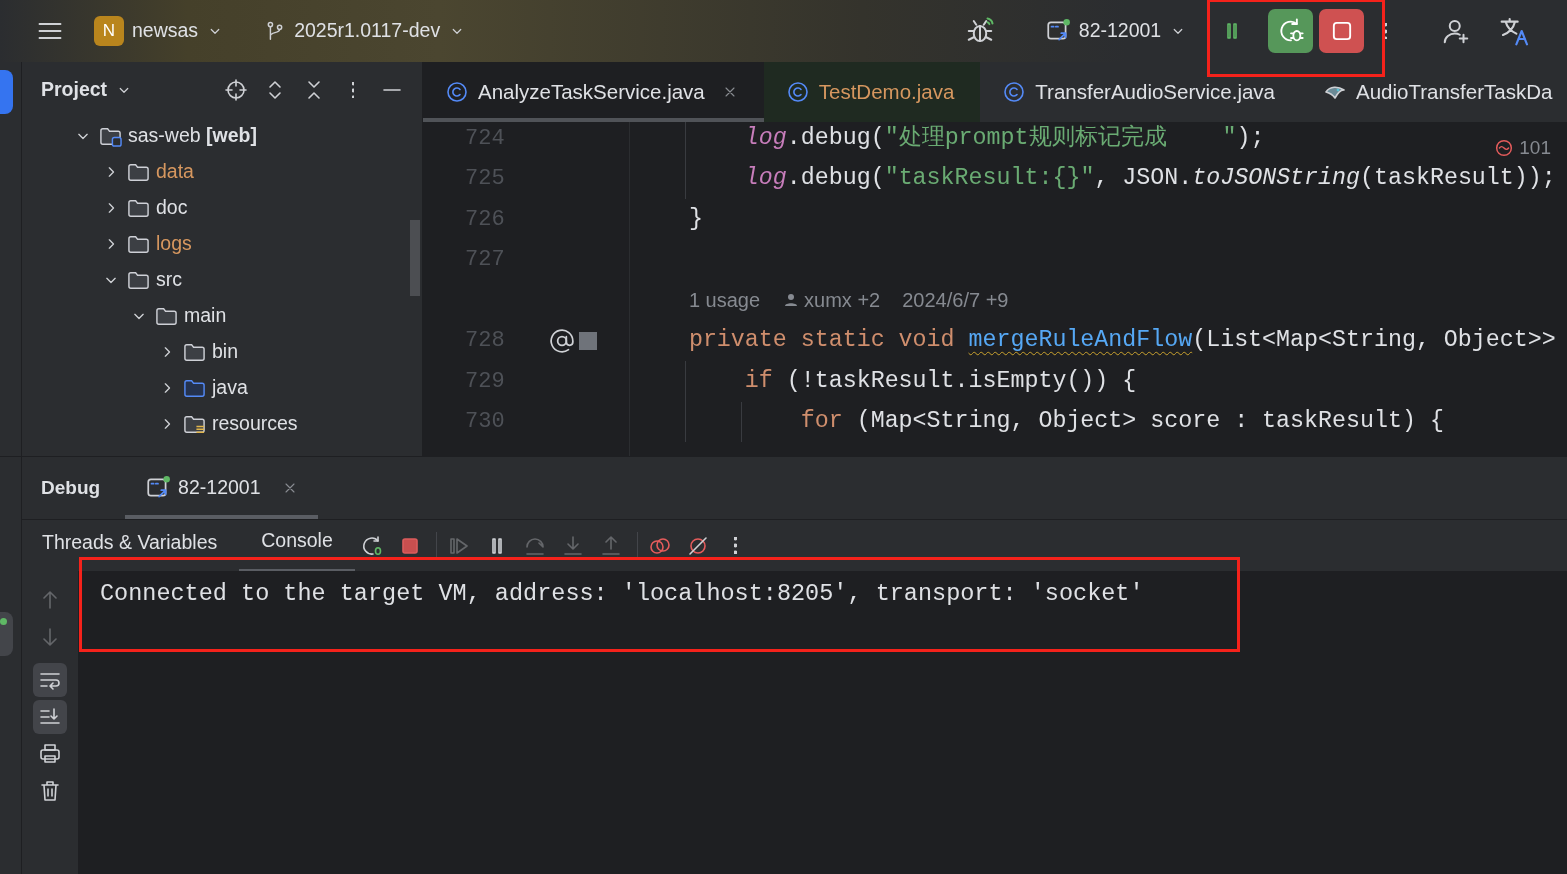 The image size is (1567, 874). I want to click on code-token: (taskResult));, so click(1458, 179).